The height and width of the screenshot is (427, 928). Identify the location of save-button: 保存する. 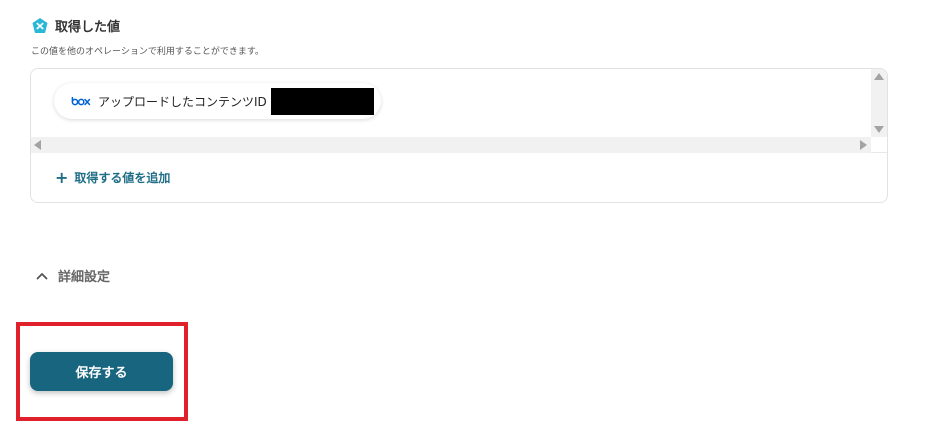
(101, 371).